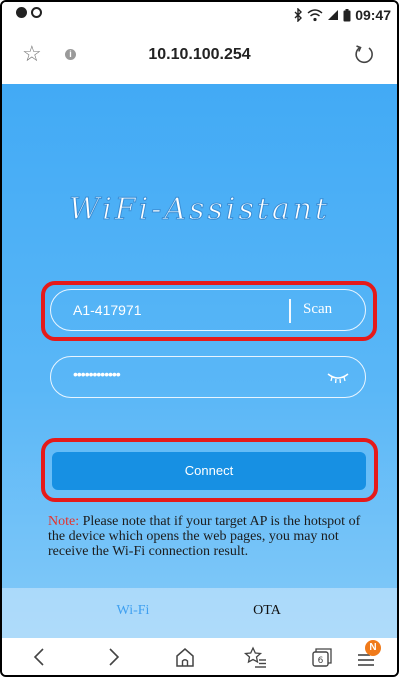 This screenshot has width=399, height=677. I want to click on wifi-icon, so click(315, 14).